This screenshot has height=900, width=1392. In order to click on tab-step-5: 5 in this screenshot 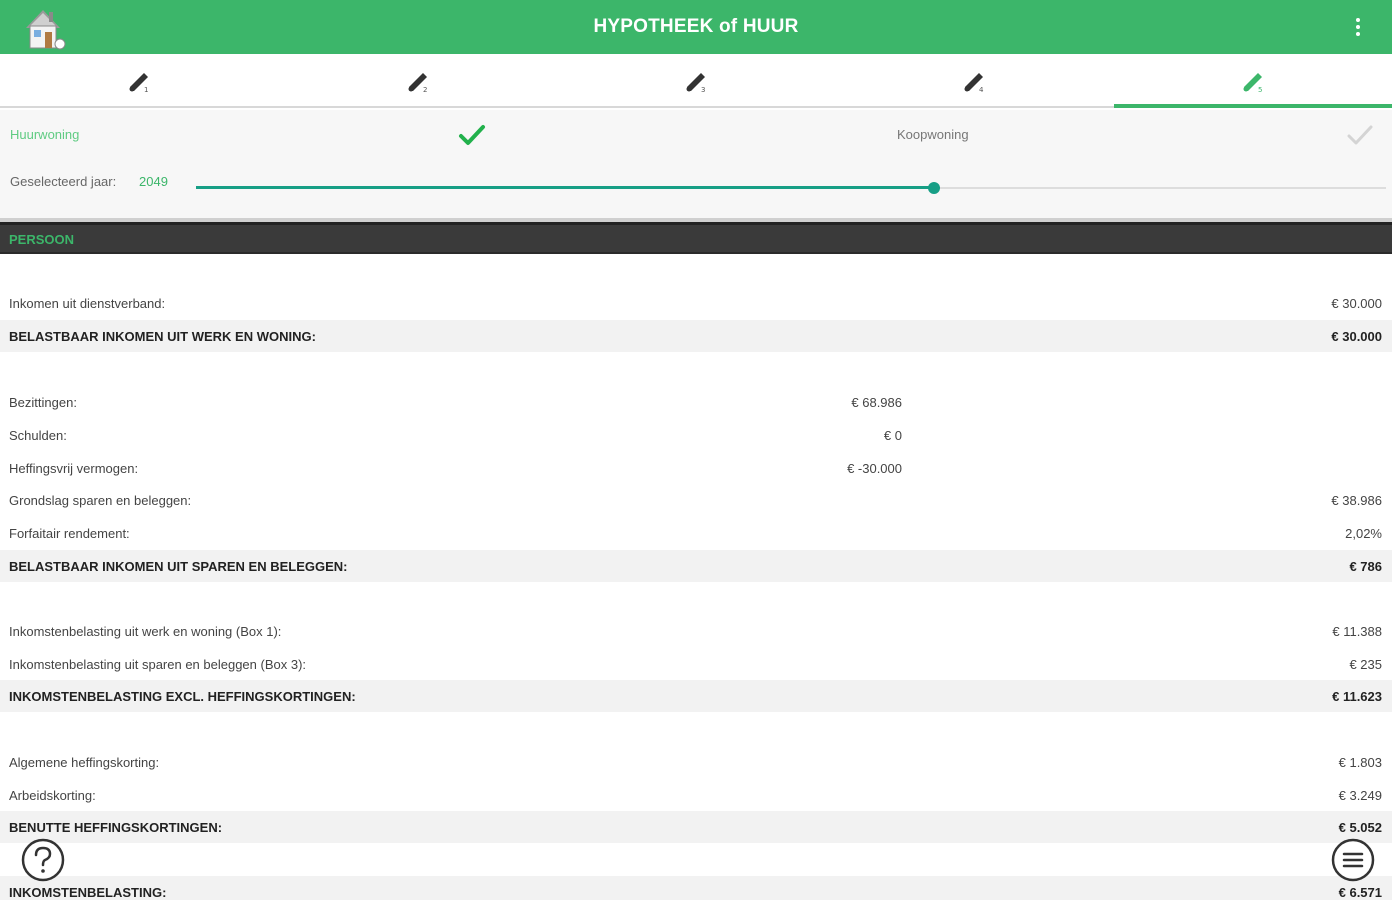, I will do `click(1252, 81)`.